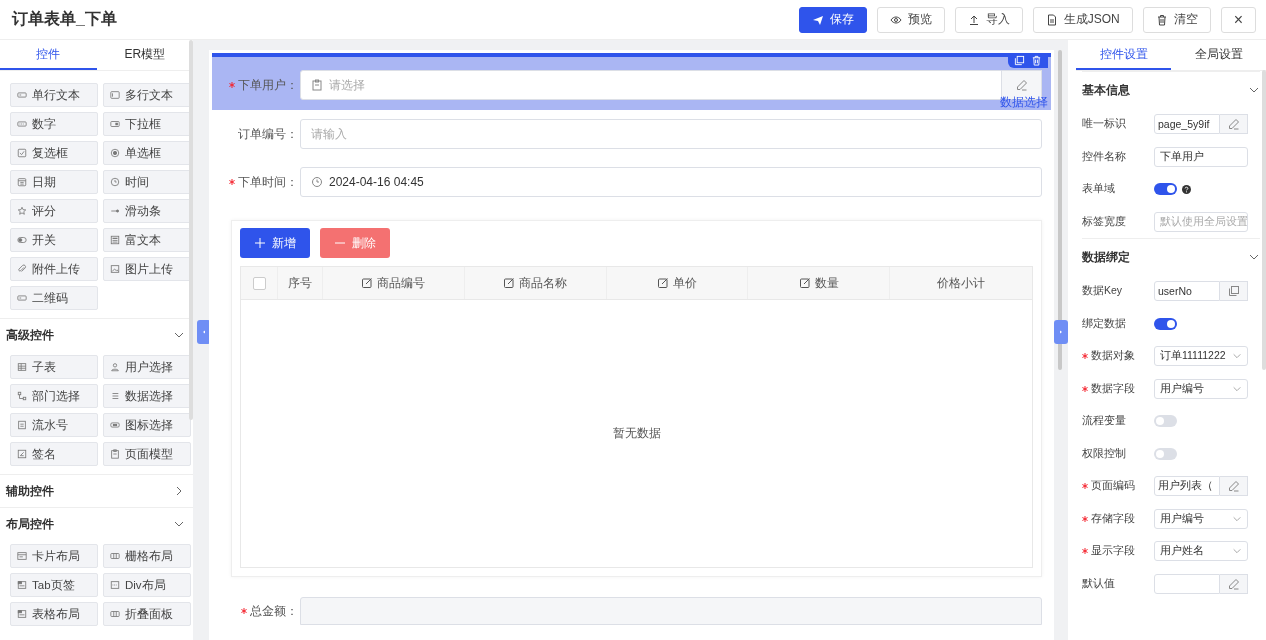 This screenshot has width=1266, height=640. Describe the element at coordinates (147, 211) in the screenshot. I see `control-item: 滑动条` at that location.